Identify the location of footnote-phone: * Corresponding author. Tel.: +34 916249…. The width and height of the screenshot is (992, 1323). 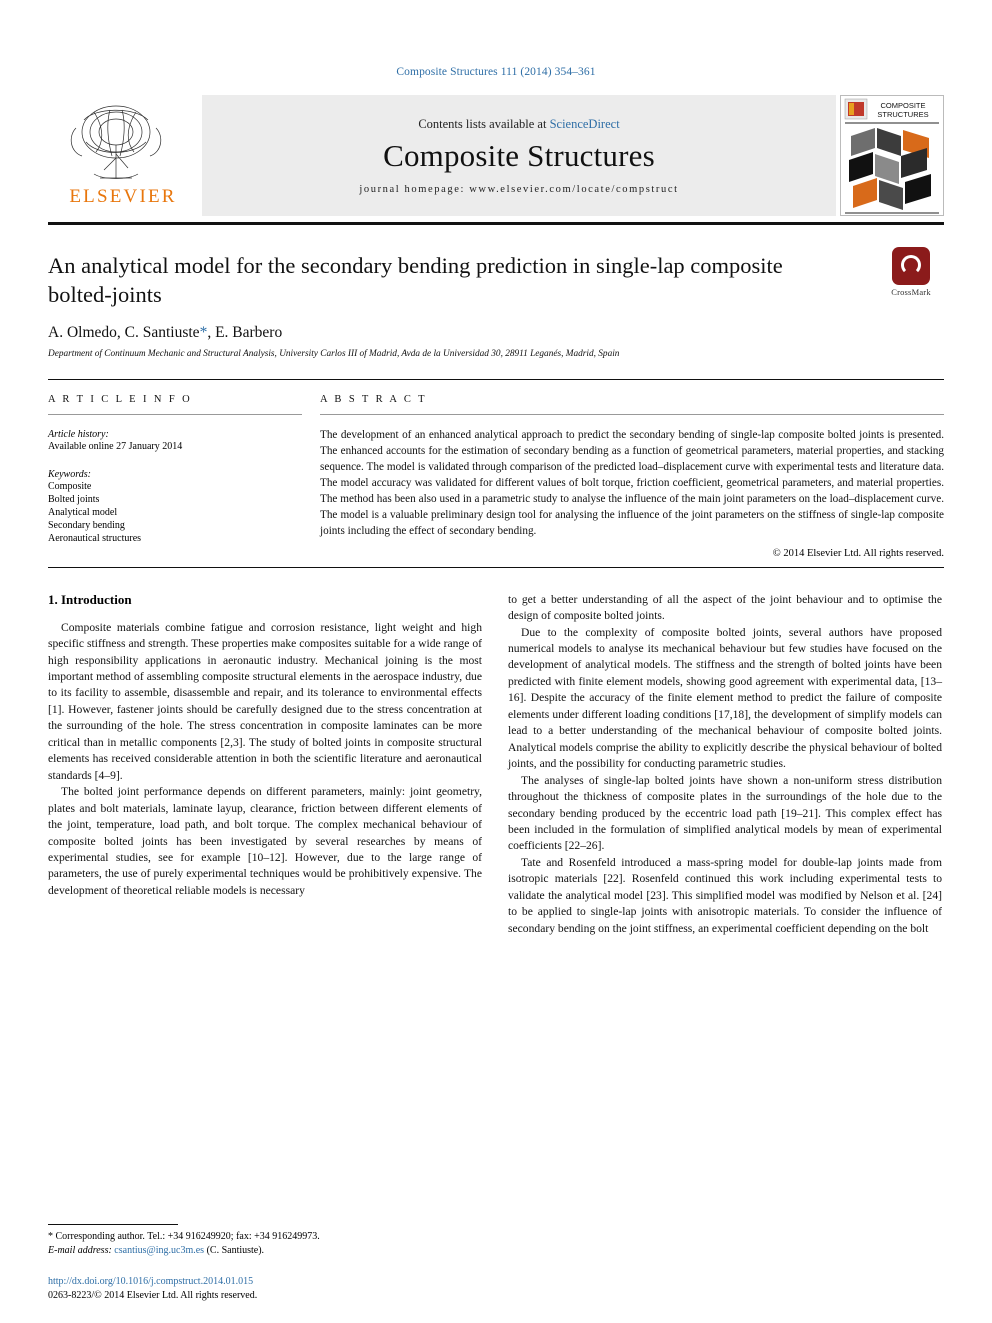
(184, 1236).